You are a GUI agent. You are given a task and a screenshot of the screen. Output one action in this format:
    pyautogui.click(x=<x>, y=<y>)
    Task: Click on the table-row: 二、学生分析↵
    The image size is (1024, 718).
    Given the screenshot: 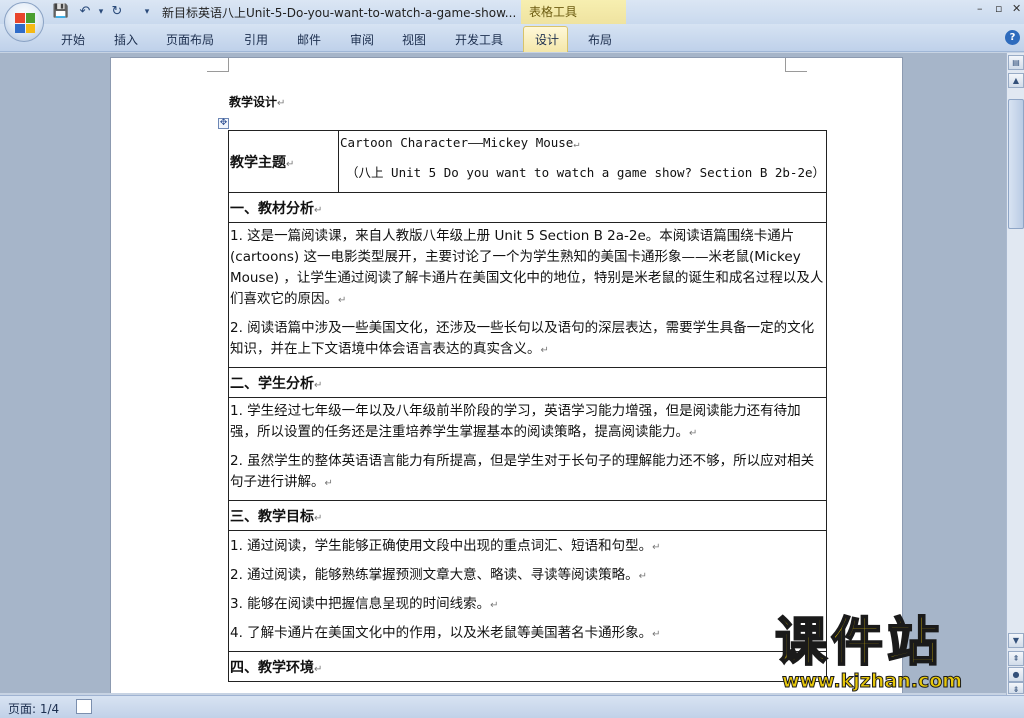 What is the action you would take?
    pyautogui.click(x=527, y=382)
    